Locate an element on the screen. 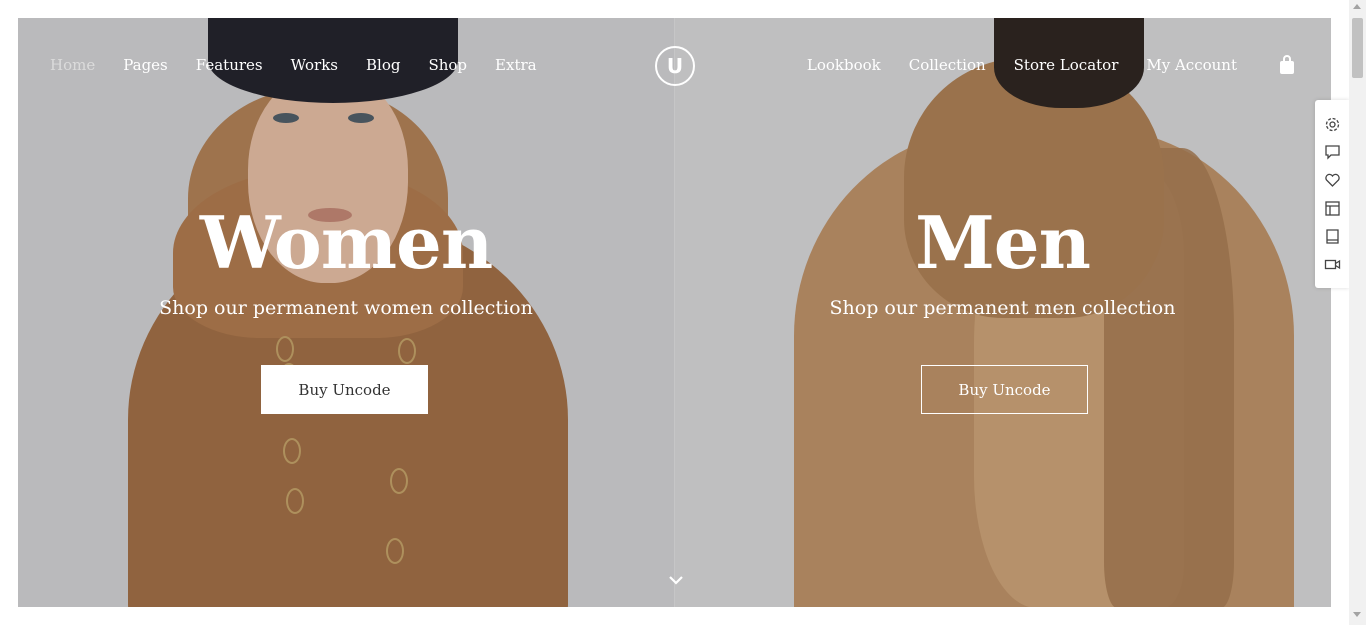  heart-icon is located at coordinates (1332, 180).